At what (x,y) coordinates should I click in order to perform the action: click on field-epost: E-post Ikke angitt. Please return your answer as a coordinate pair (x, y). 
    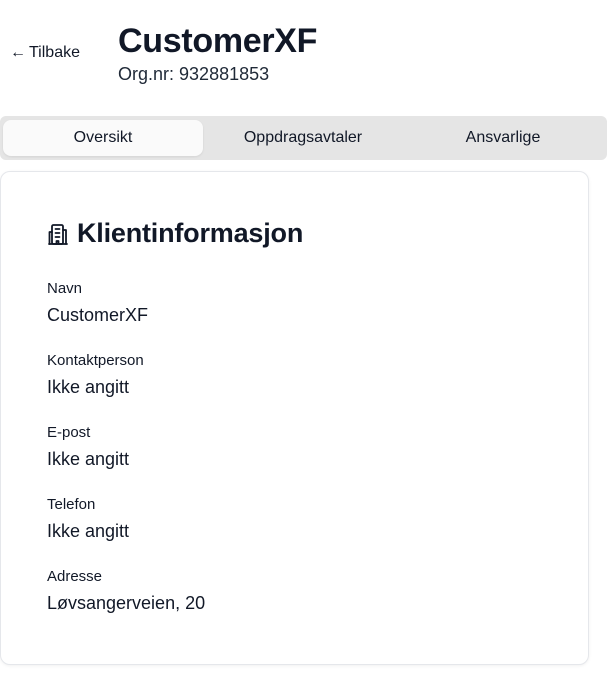
    Looking at the image, I should click on (88, 447).